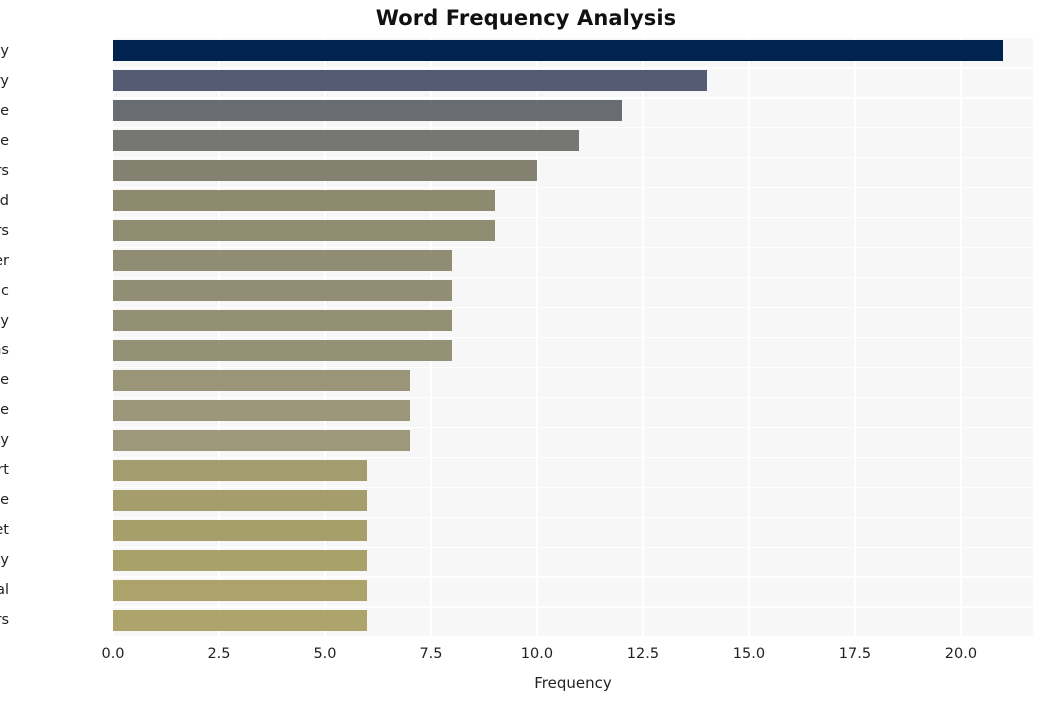  I want to click on bar-cybersecurity, so click(558, 51).